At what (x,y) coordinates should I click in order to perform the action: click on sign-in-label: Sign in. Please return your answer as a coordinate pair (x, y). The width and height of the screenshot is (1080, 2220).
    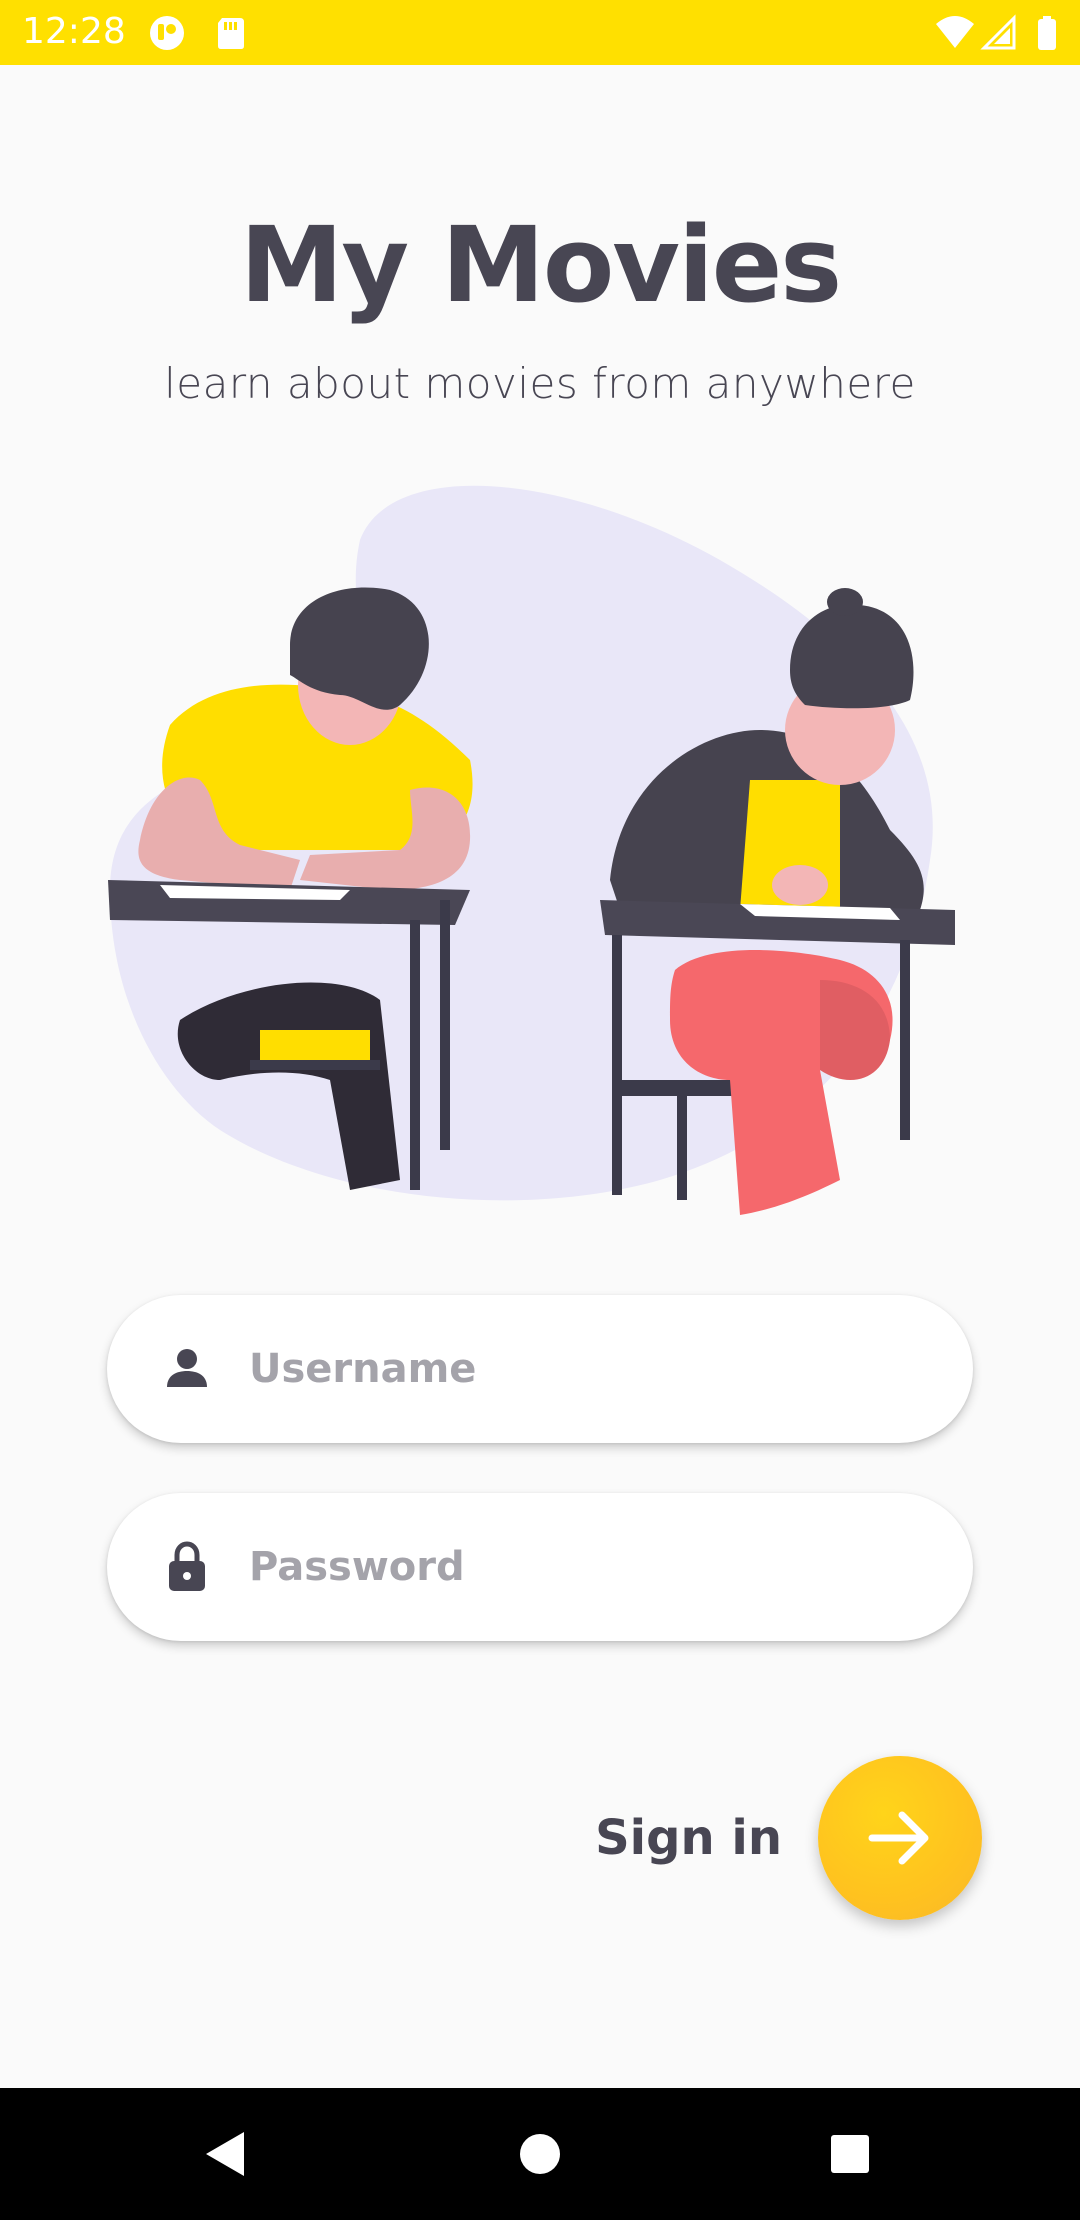
    Looking at the image, I should click on (671, 1838).